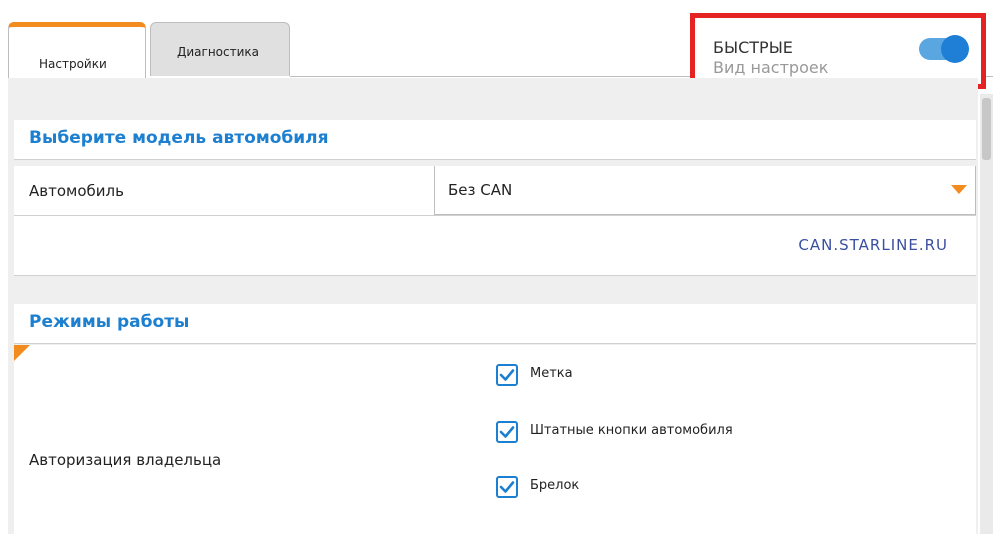 The image size is (993, 534). Describe the element at coordinates (753, 47) in the screenshot. I see `settings-view-title: БЫСТРЫЕ` at that location.